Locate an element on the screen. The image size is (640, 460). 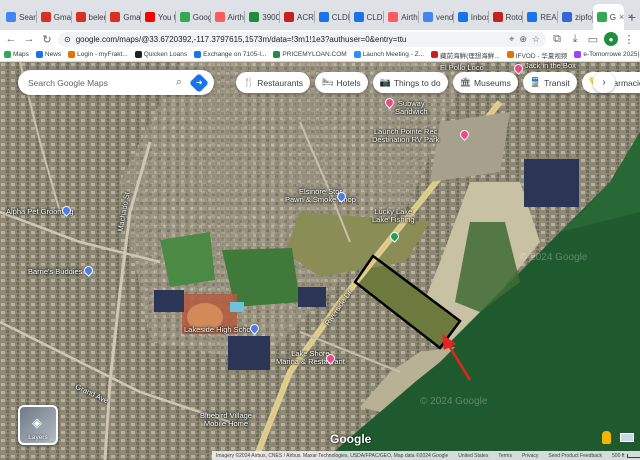
imagery-watermark: © 2024 Google is located at coordinates (554, 257).